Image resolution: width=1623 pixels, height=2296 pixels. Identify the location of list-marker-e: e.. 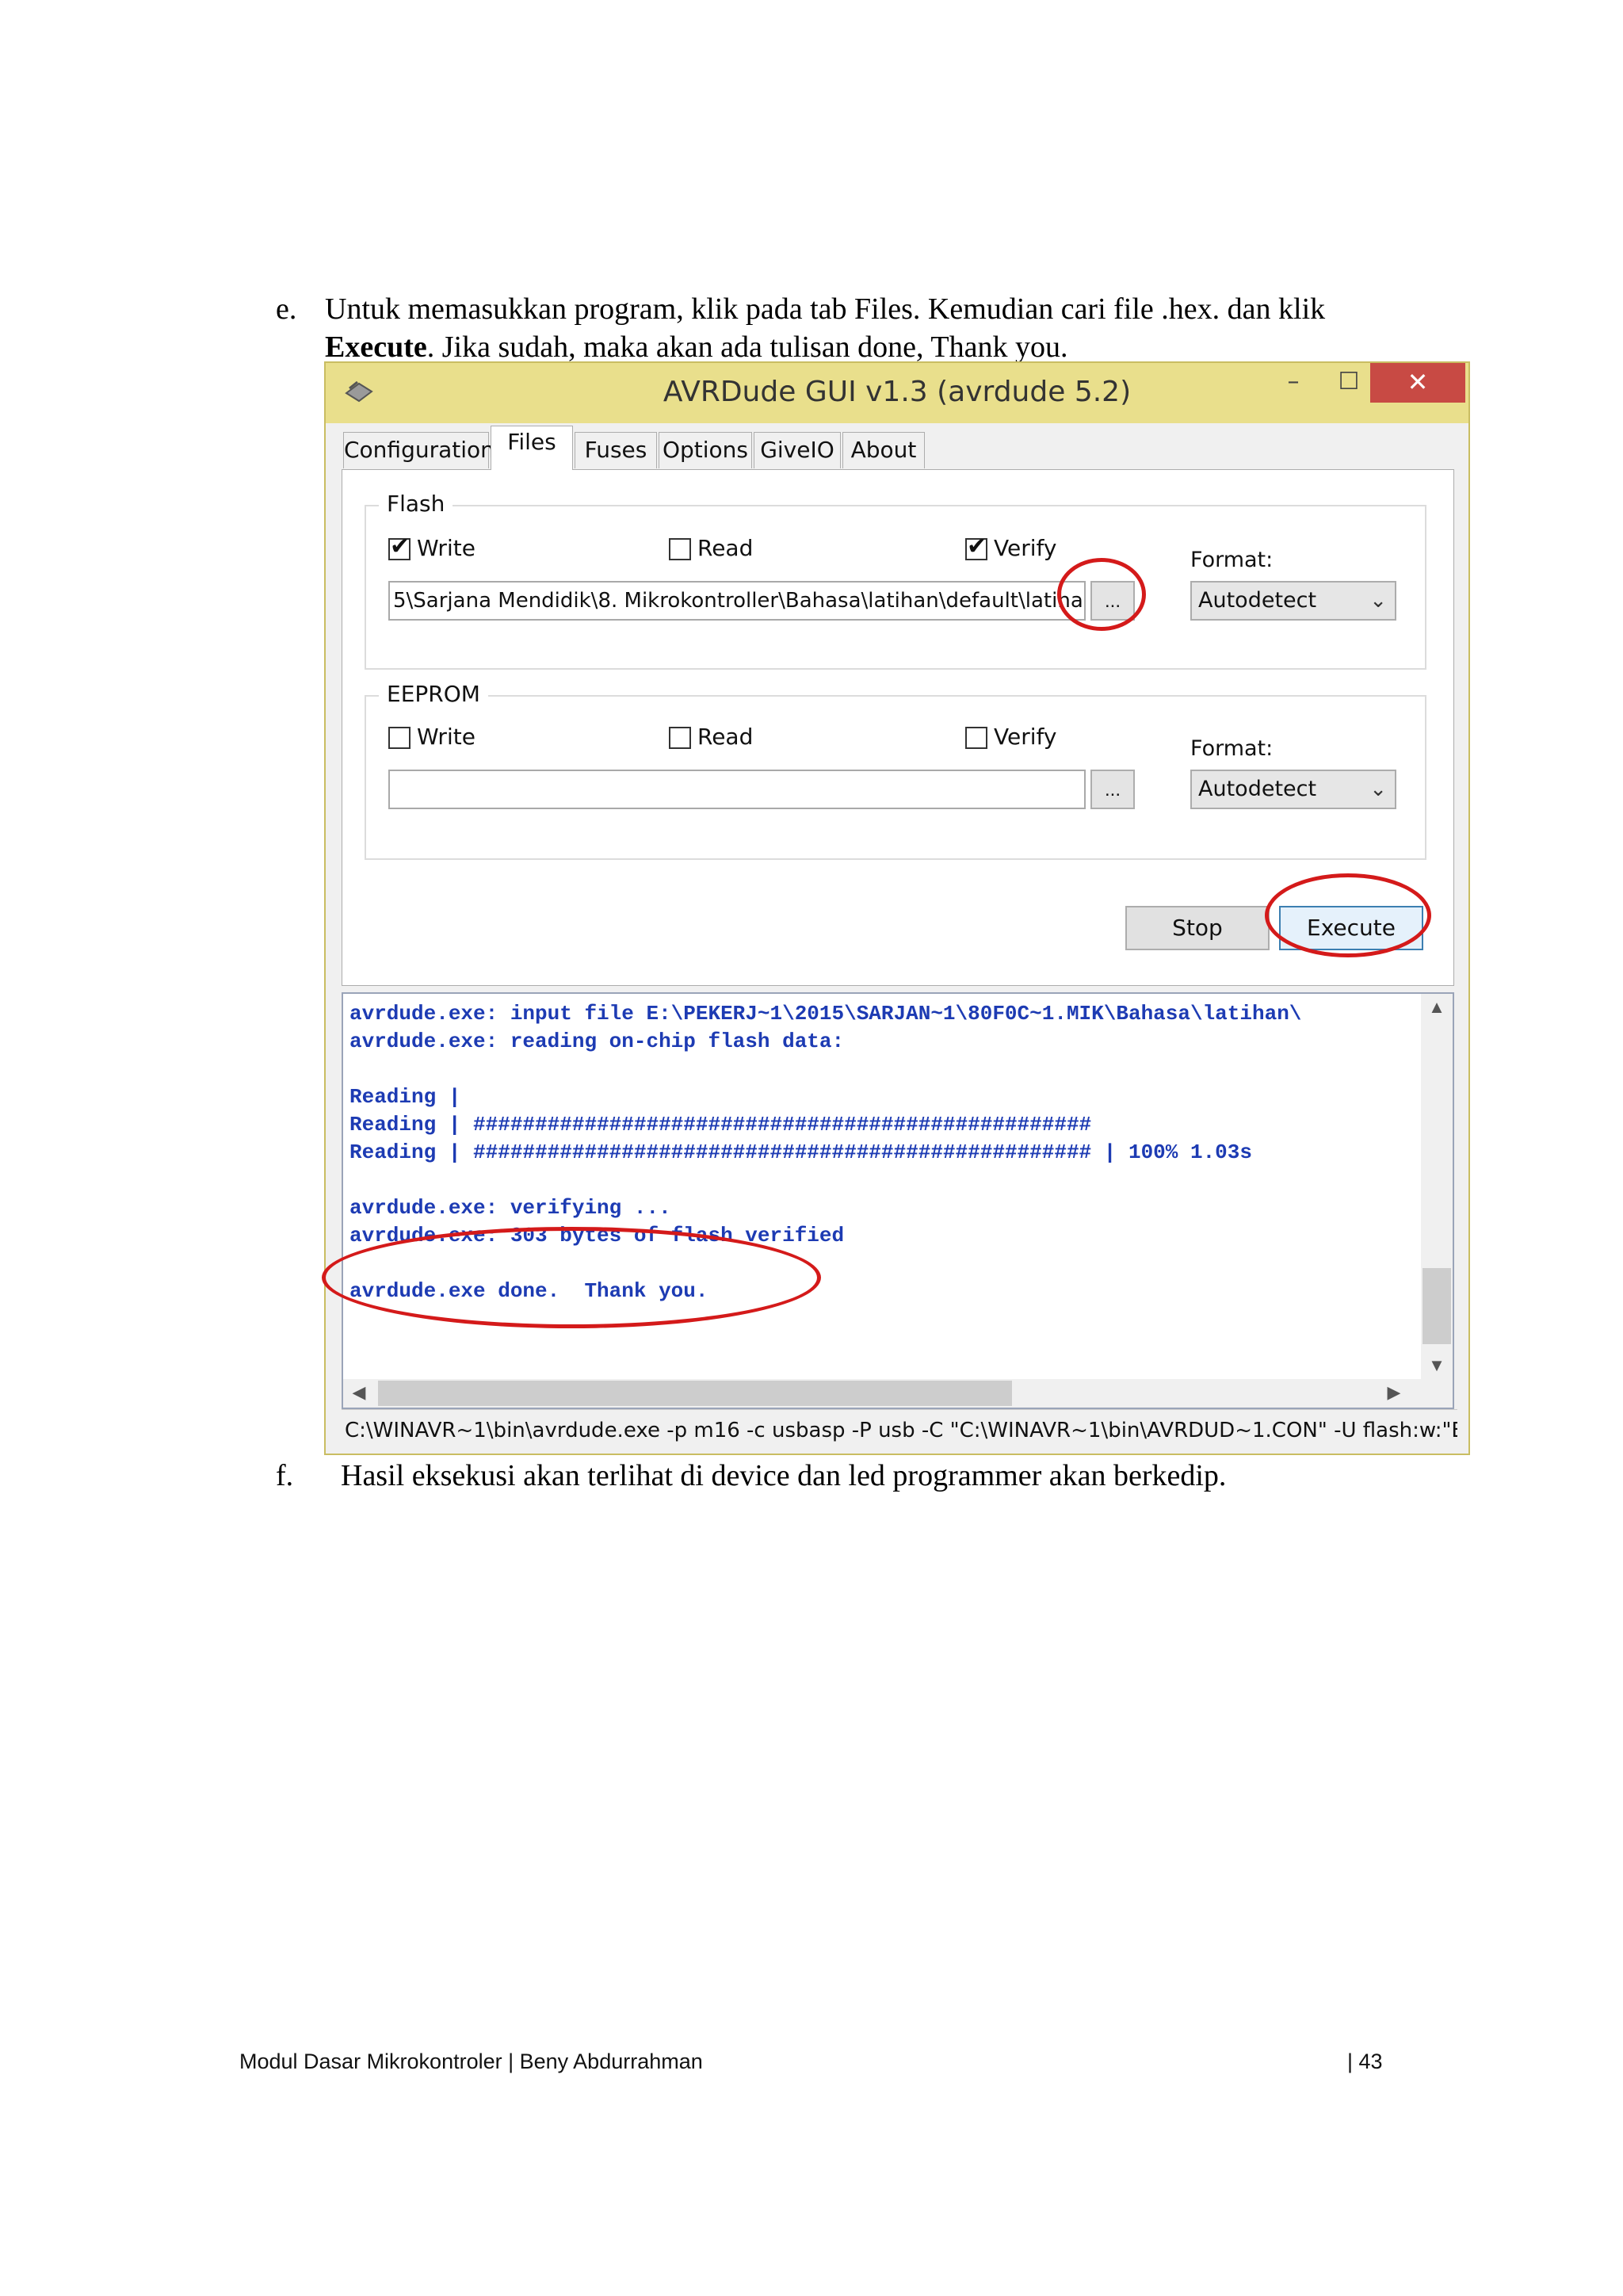
(286, 309).